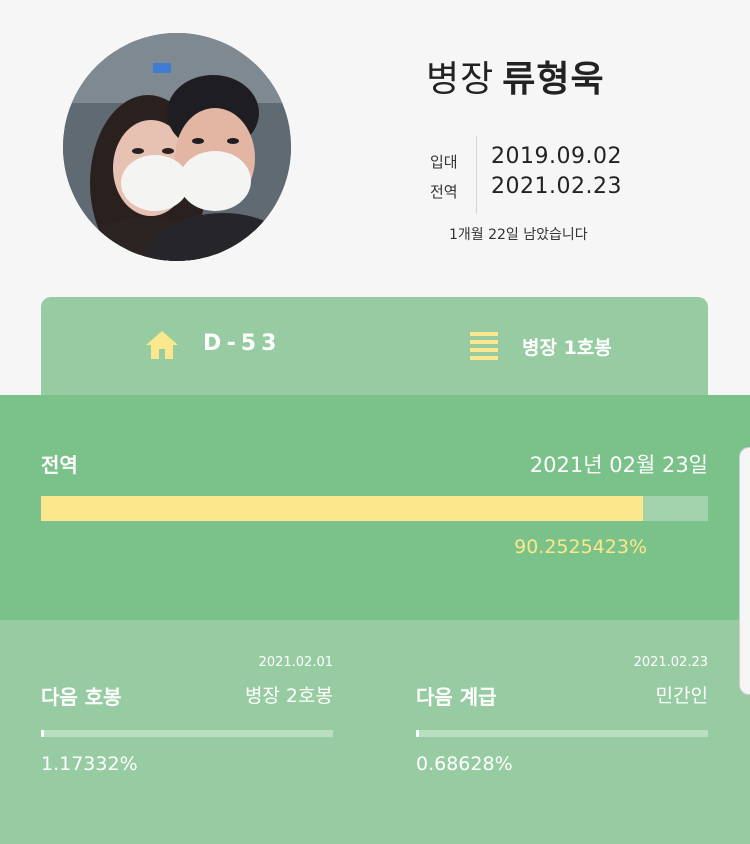 Image resolution: width=750 pixels, height=844 pixels. What do you see at coordinates (567, 348) in the screenshot?
I see `rank-step-label: 병장 1호봉` at bounding box center [567, 348].